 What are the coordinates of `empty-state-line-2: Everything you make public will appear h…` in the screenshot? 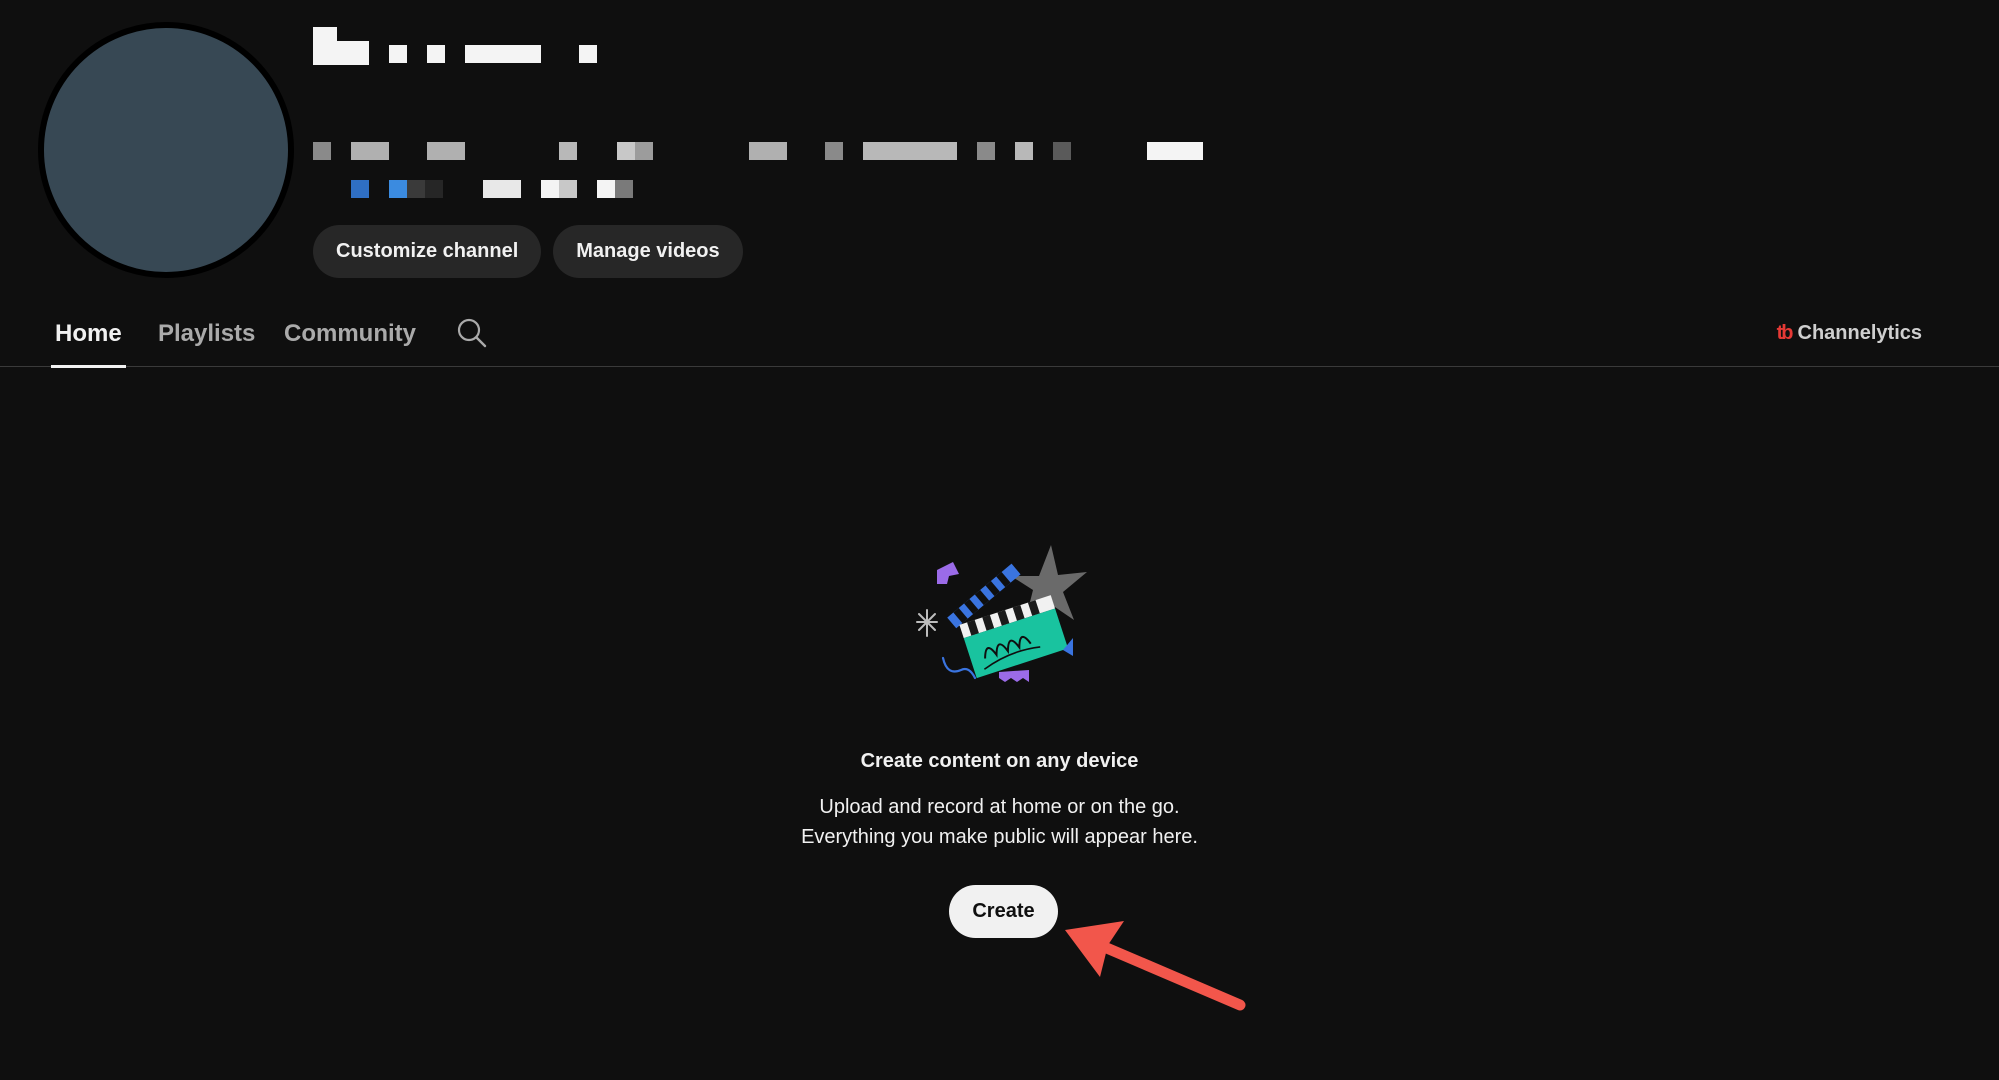 It's located at (999, 837).